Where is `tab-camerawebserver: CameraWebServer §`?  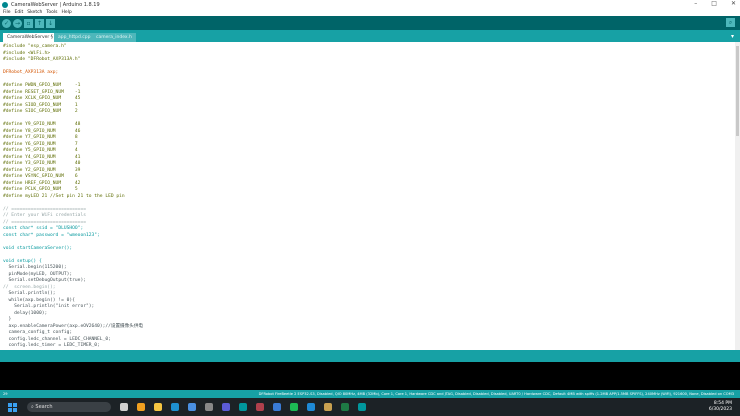 tab-camerawebserver: CameraWebServer § is located at coordinates (30, 37).